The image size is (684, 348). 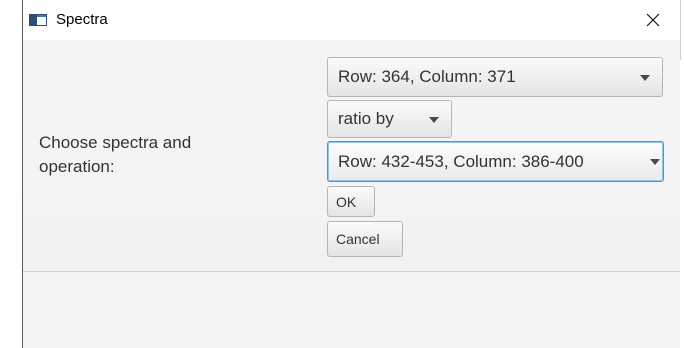 I want to click on window-right-edge, so click(x=682, y=30).